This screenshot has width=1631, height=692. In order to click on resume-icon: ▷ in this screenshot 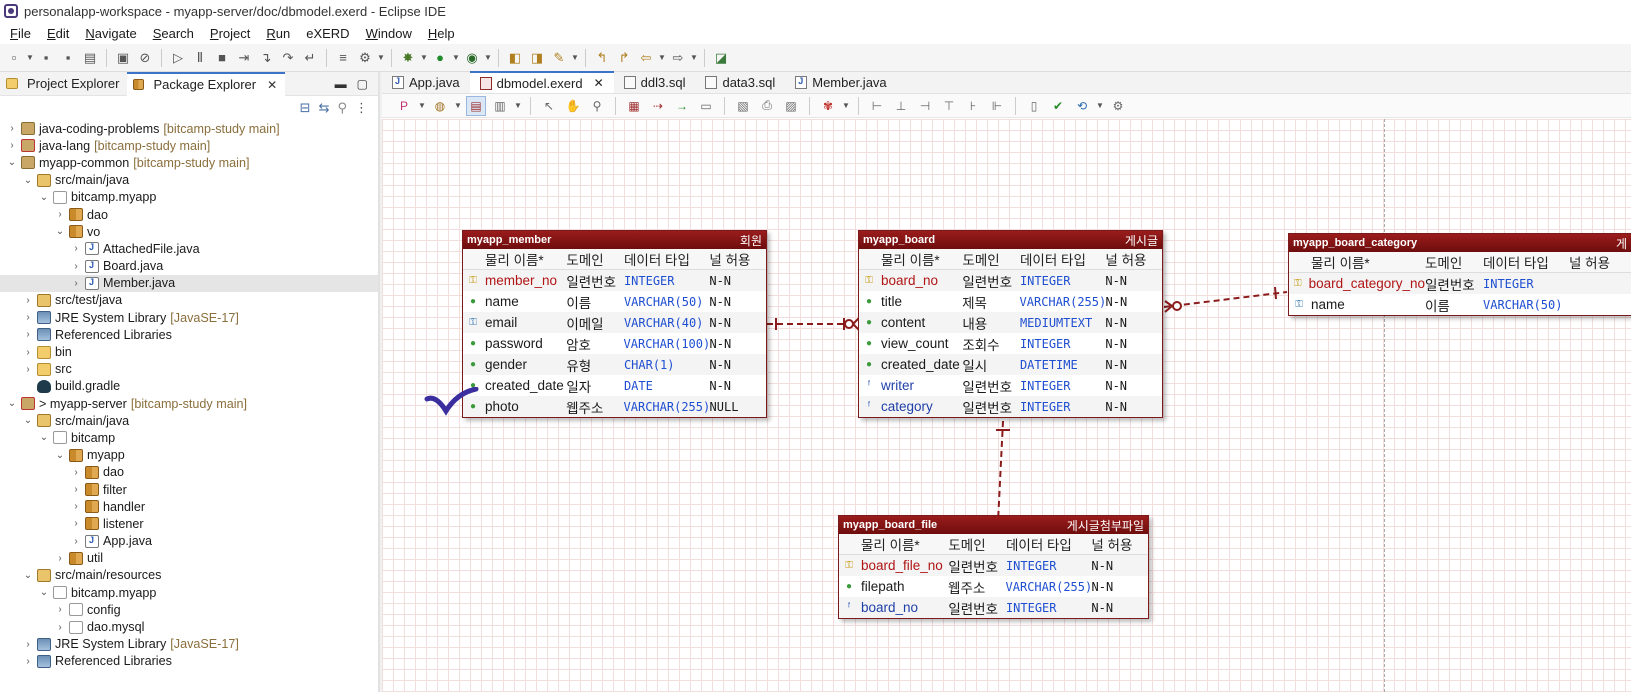, I will do `click(178, 58)`.